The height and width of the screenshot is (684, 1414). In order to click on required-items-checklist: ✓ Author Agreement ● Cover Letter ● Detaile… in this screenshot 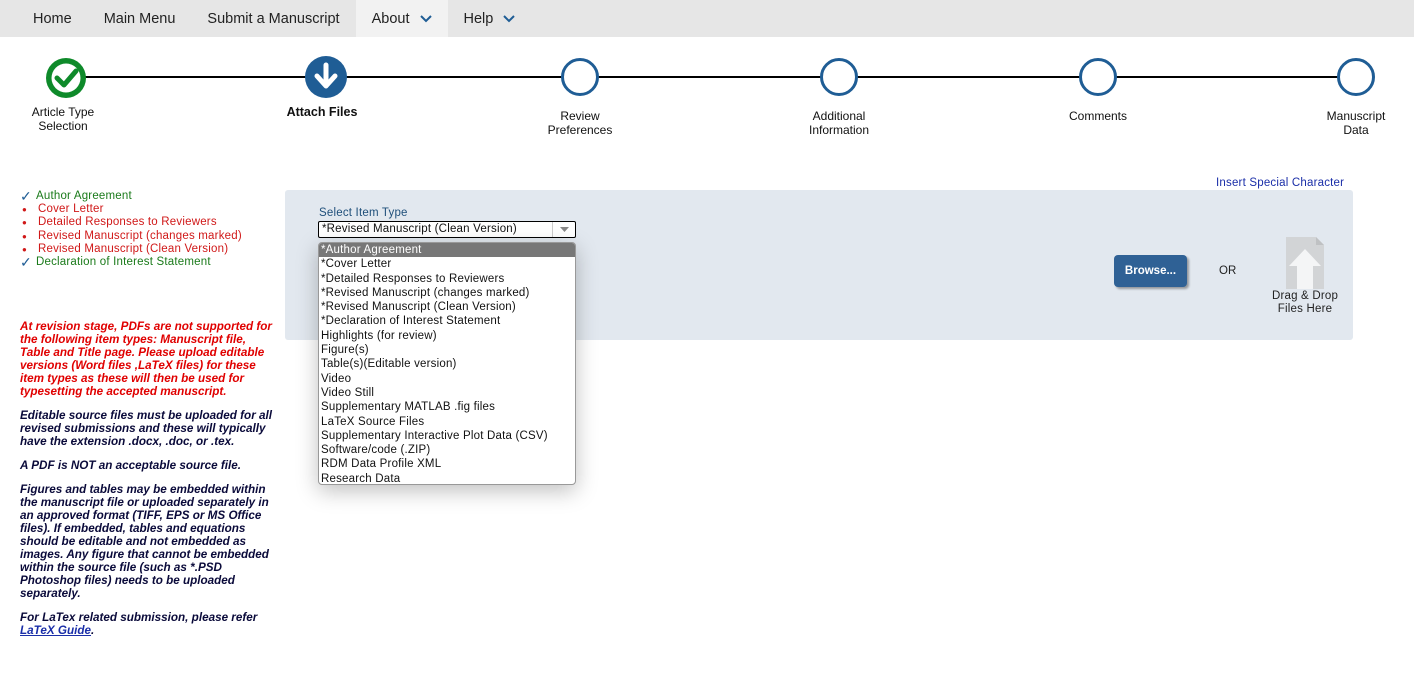, I will do `click(150, 229)`.